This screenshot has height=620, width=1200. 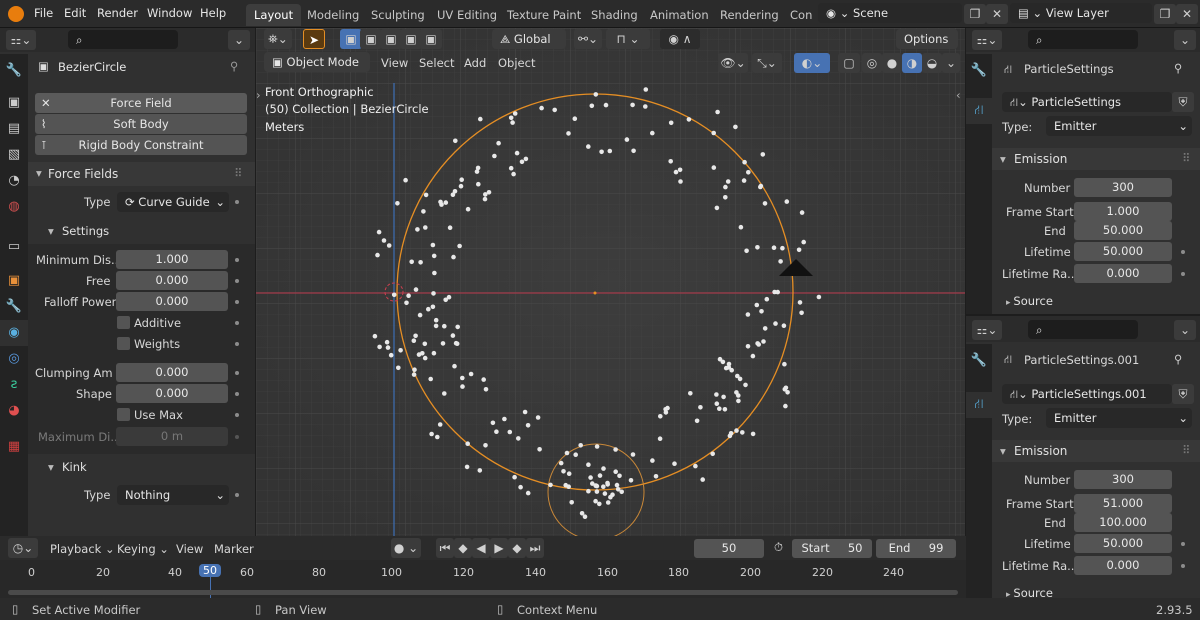 What do you see at coordinates (371, 39) in the screenshot?
I see `select-mode-extend-icon: ▣` at bounding box center [371, 39].